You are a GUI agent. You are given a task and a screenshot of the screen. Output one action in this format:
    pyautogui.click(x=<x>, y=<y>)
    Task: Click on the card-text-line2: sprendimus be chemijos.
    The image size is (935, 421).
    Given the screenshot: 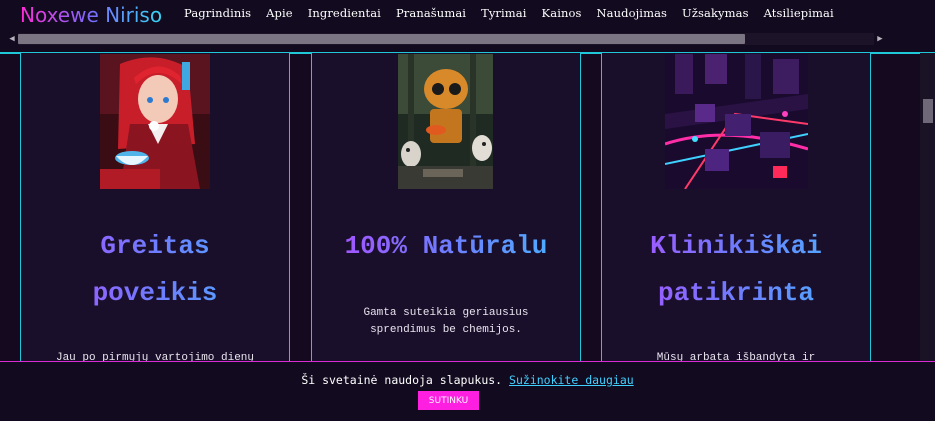 What is the action you would take?
    pyautogui.click(x=446, y=330)
    